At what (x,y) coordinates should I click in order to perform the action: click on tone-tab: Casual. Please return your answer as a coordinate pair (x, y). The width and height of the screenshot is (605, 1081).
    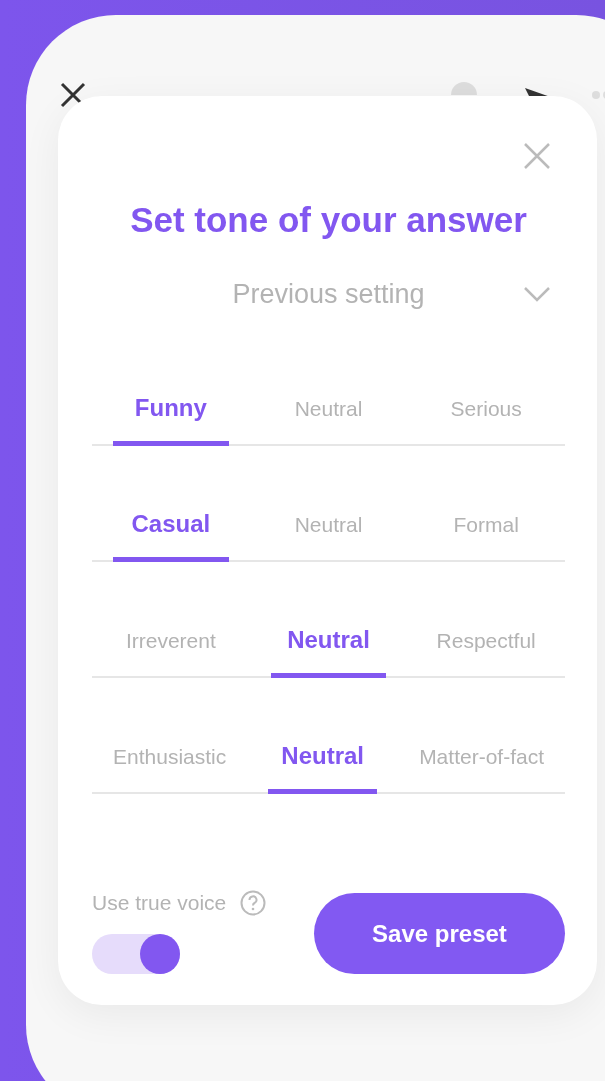
    Looking at the image, I should click on (171, 533).